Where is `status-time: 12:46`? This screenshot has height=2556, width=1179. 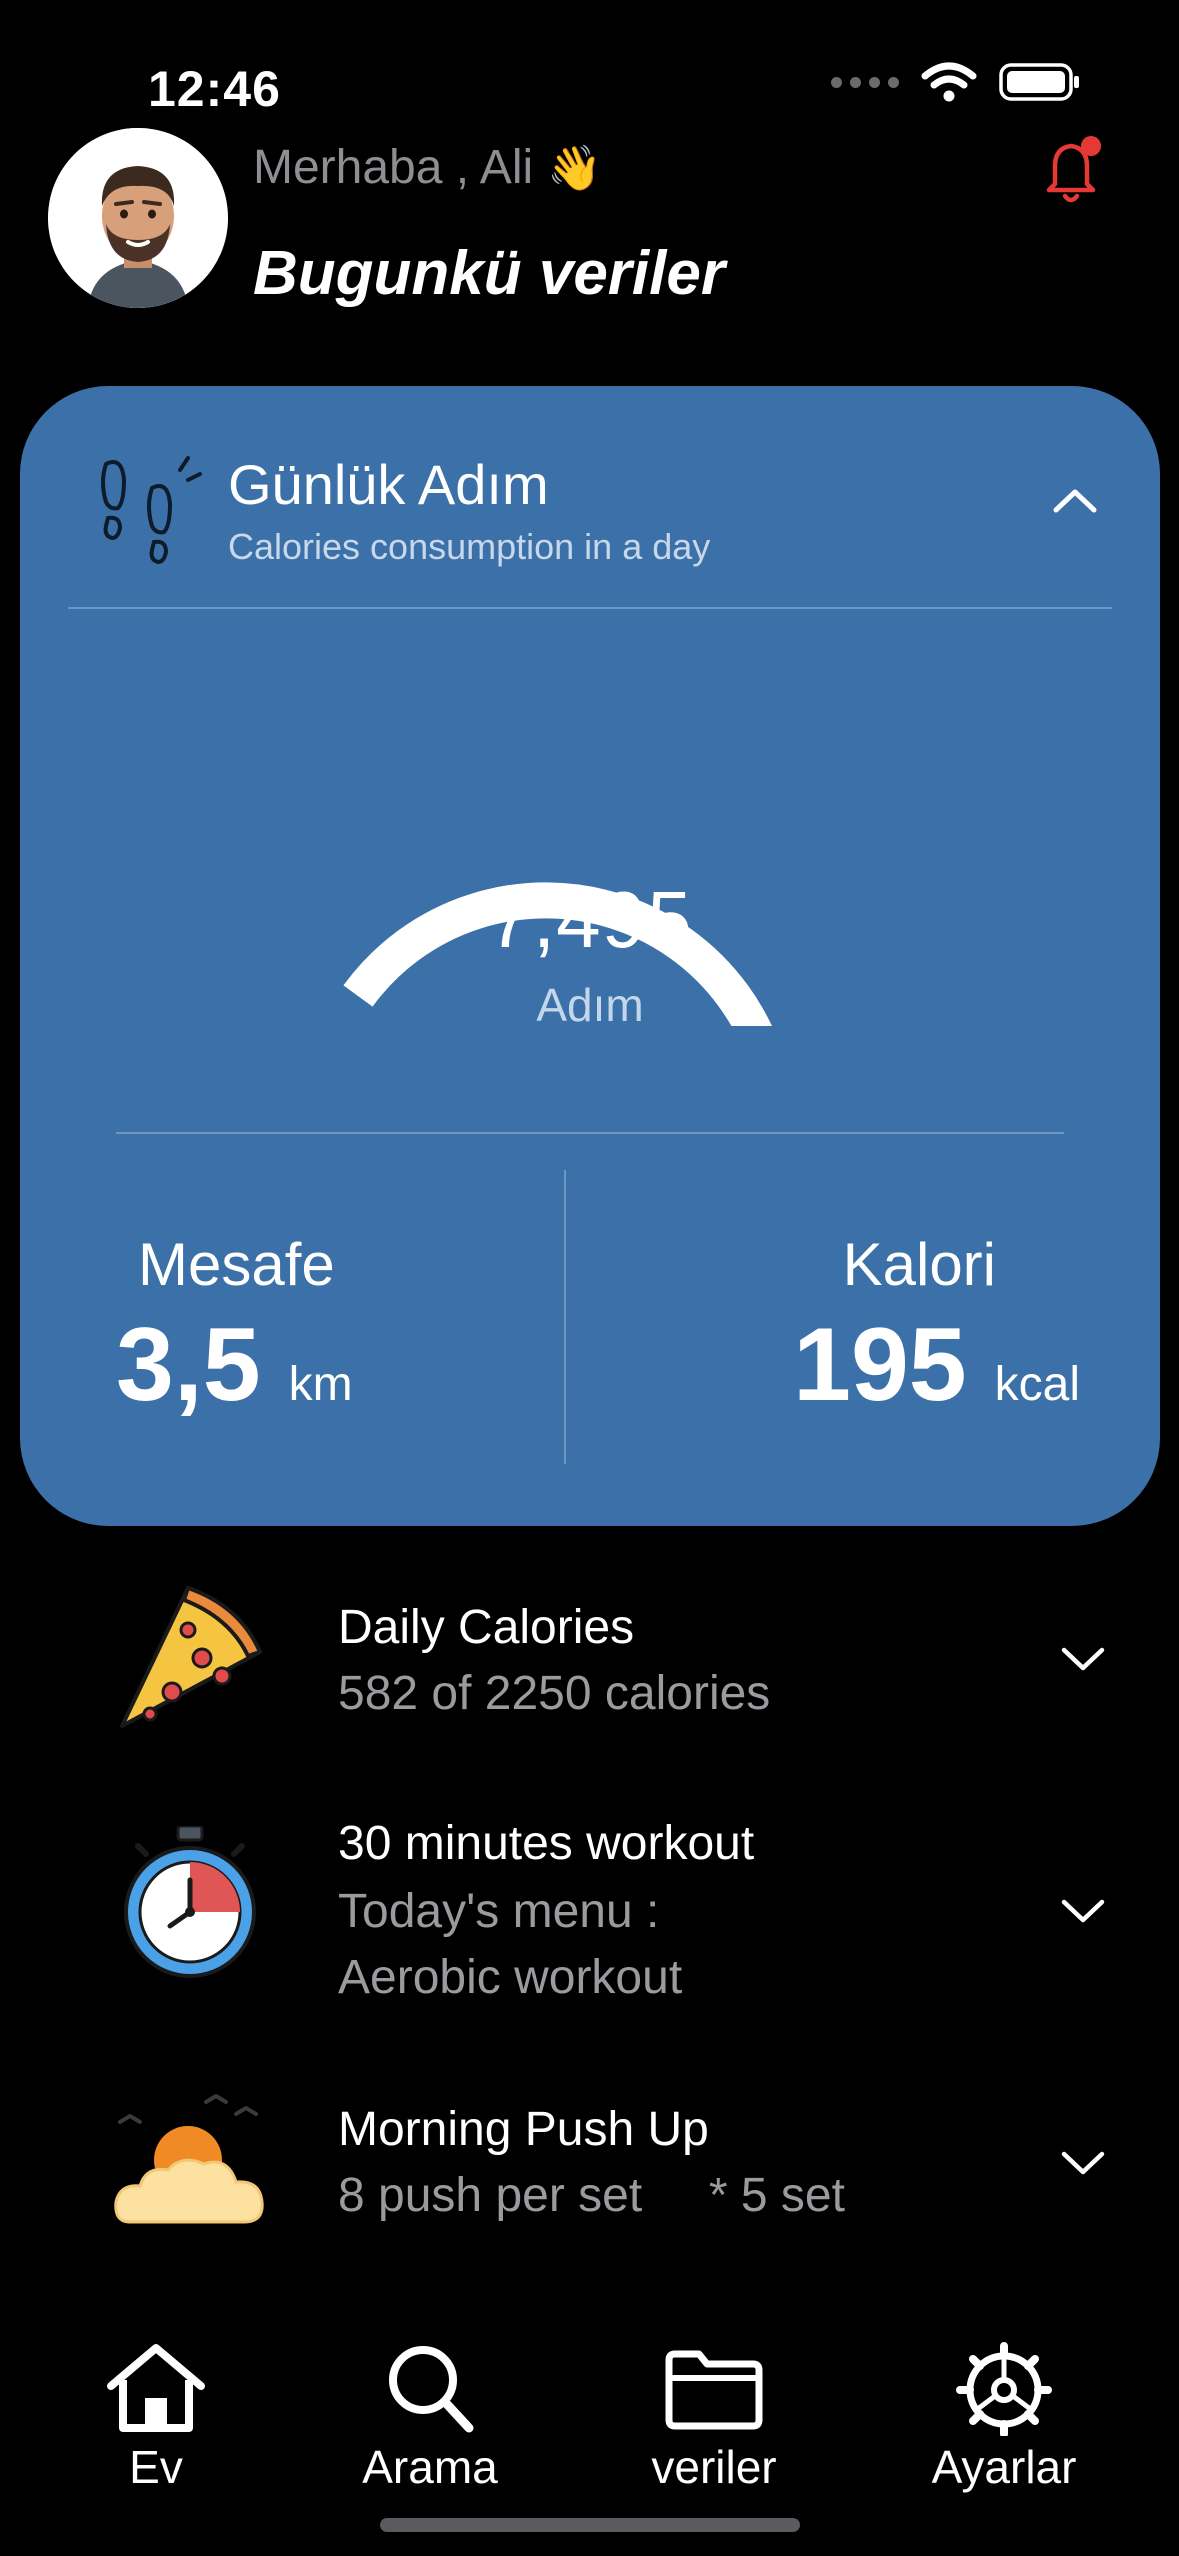 status-time: 12:46 is located at coordinates (214, 89).